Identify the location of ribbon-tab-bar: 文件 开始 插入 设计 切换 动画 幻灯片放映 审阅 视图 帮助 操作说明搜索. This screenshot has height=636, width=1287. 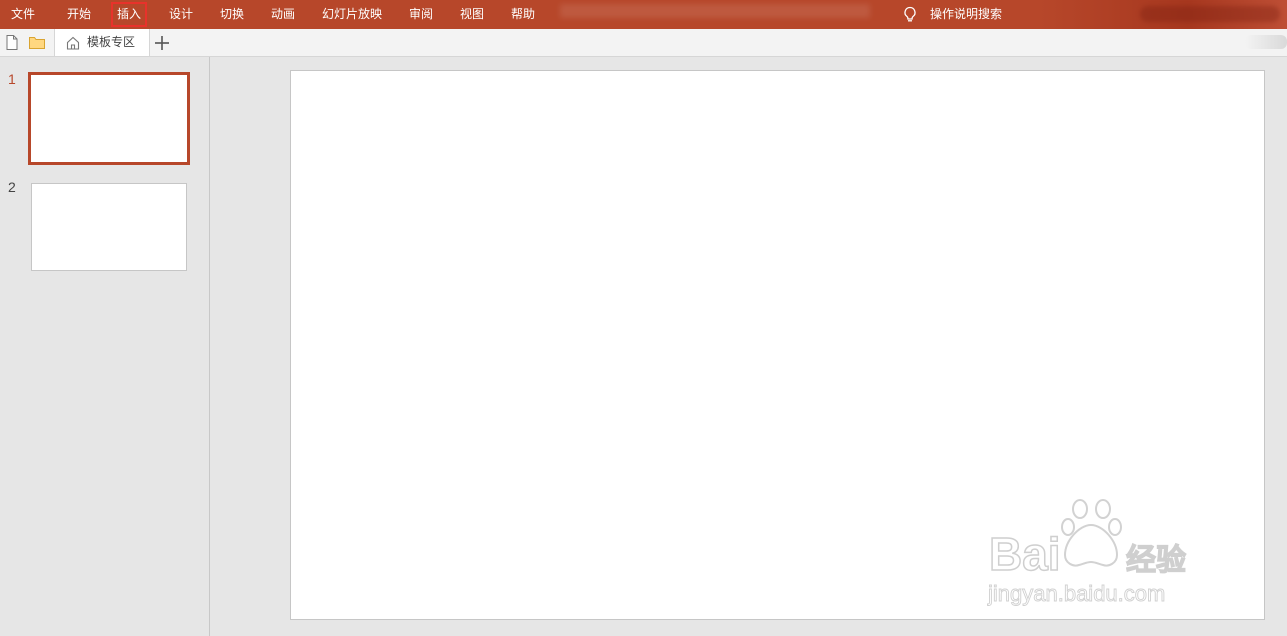
(643, 14).